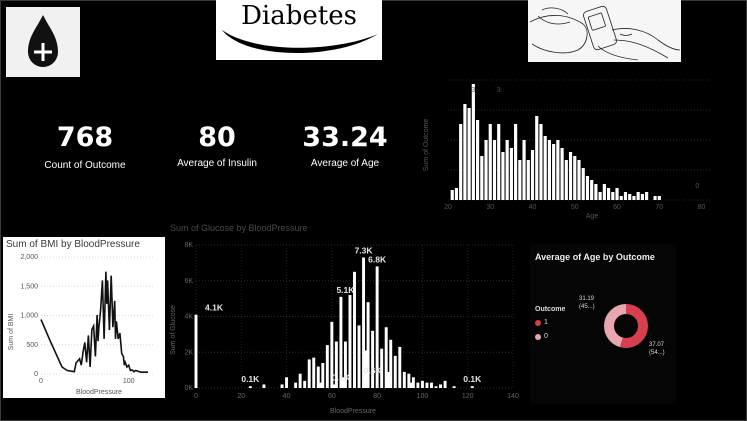 This screenshot has height=421, width=747. What do you see at coordinates (345, 137) in the screenshot?
I see `kpi-avg-age-value: 33.24` at bounding box center [345, 137].